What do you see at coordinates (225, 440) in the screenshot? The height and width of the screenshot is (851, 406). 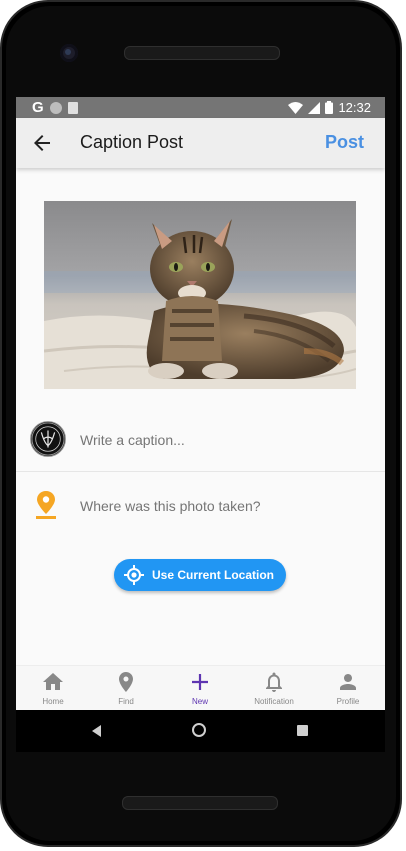 I see `caption-input` at bounding box center [225, 440].